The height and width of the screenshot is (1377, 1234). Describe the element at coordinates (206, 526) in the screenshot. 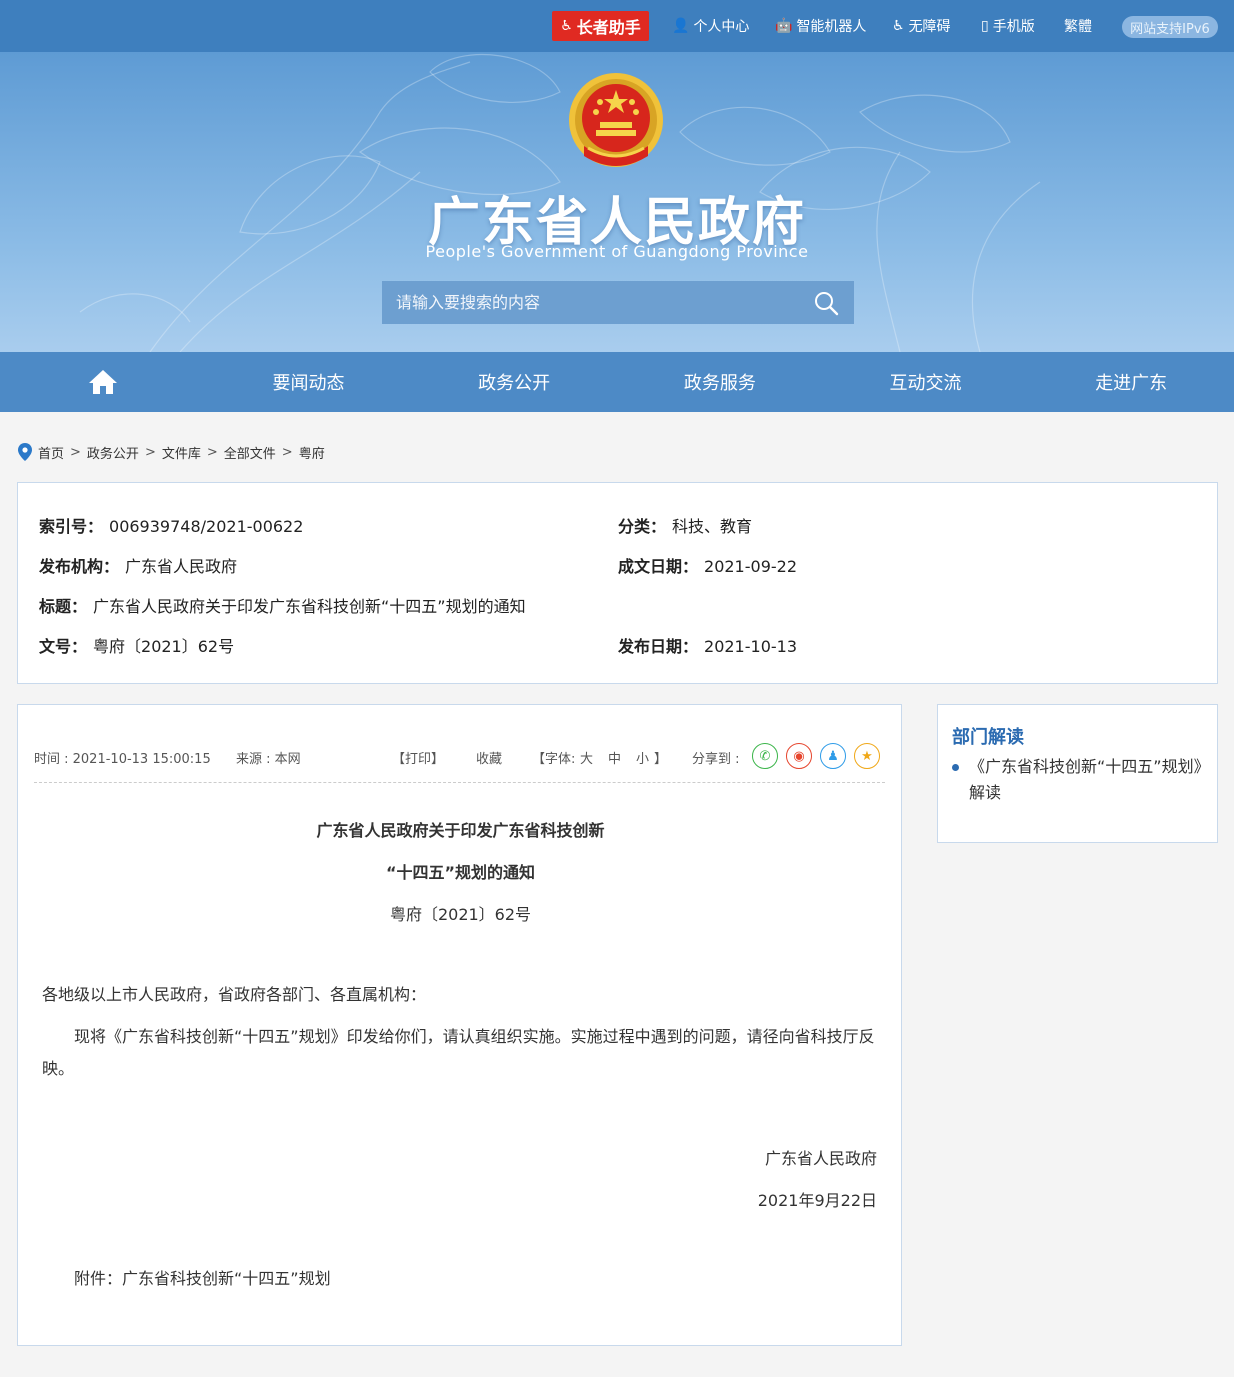

I see `meta-index-value: 006939748/2021-00622` at that location.